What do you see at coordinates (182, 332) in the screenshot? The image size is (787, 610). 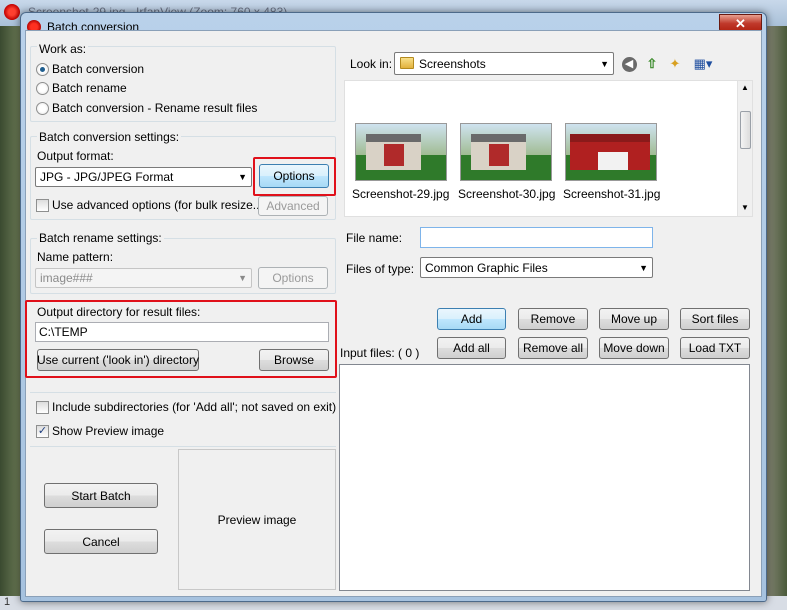 I see `output-directory-input: C:\TEMP` at bounding box center [182, 332].